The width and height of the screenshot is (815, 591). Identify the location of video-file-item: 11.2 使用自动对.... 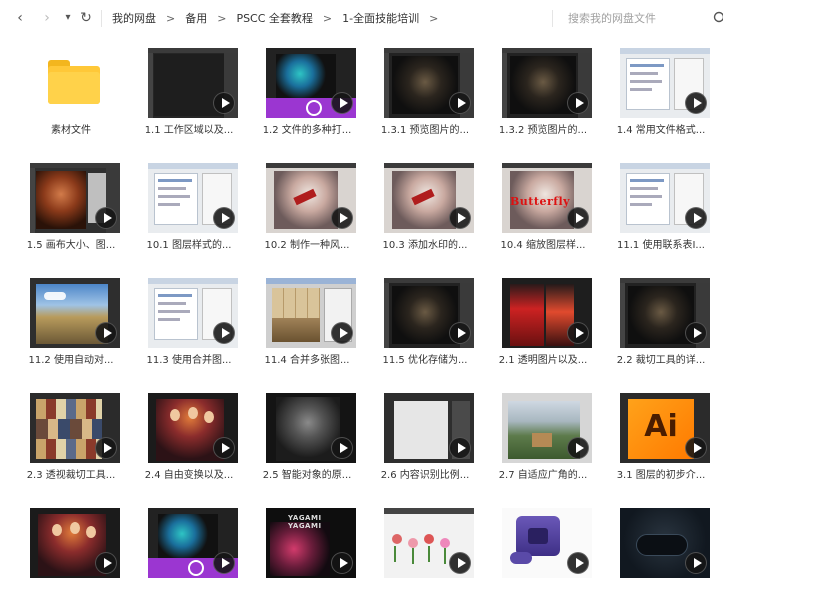
(71, 326).